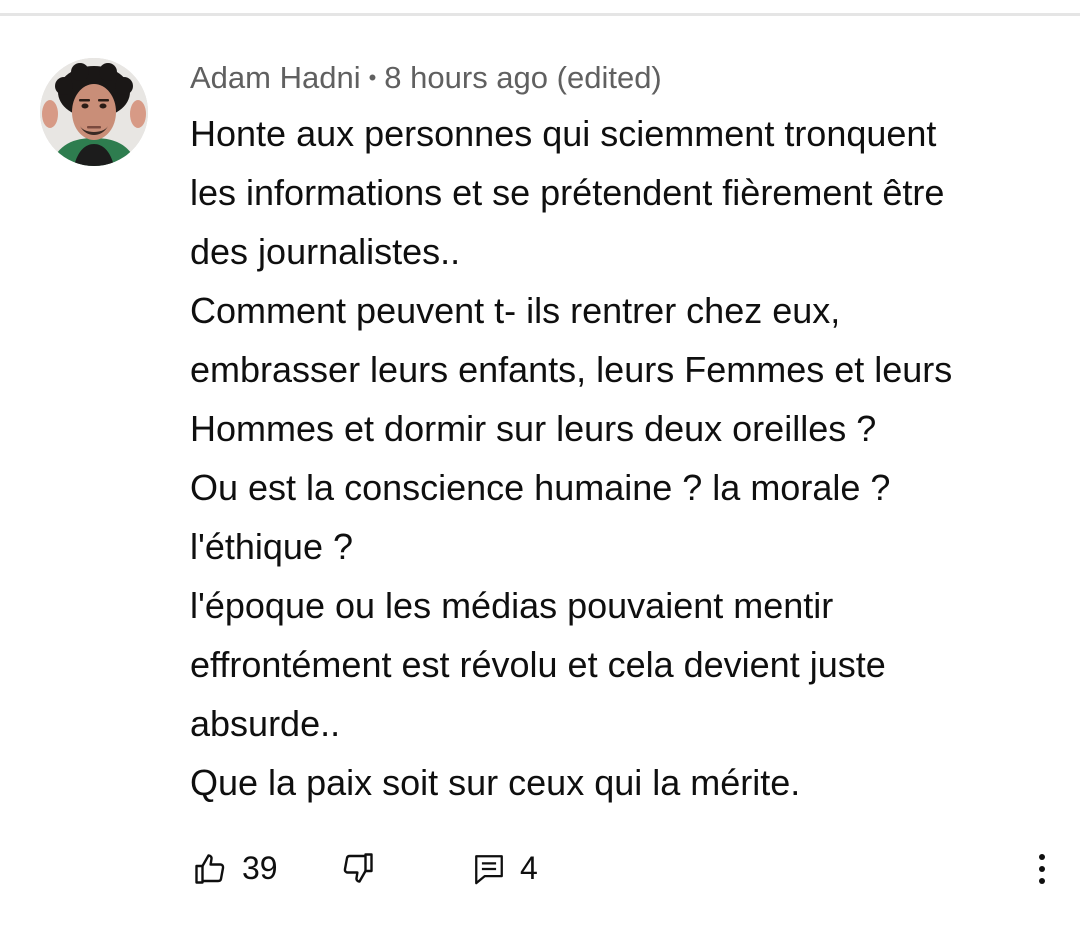 This screenshot has height=926, width=1080. I want to click on avatar-image, so click(94, 112).